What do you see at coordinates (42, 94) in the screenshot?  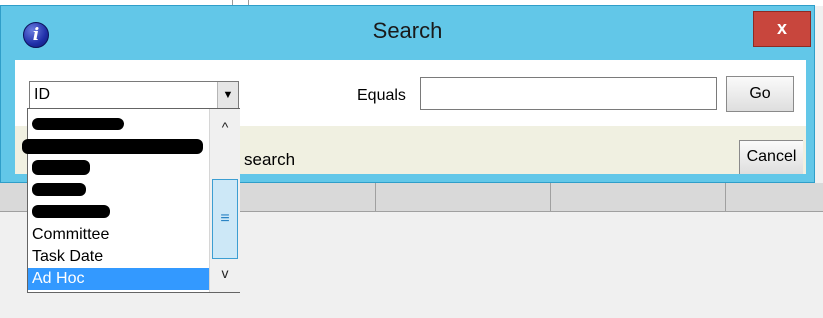 I see `field-select-value: ID` at bounding box center [42, 94].